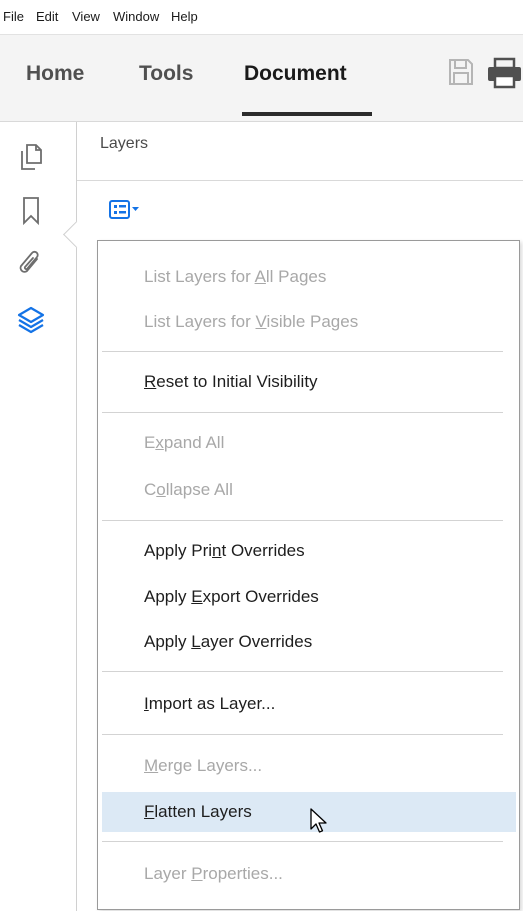 The image size is (523, 911). What do you see at coordinates (55, 74) in the screenshot?
I see `tab-home: Home` at bounding box center [55, 74].